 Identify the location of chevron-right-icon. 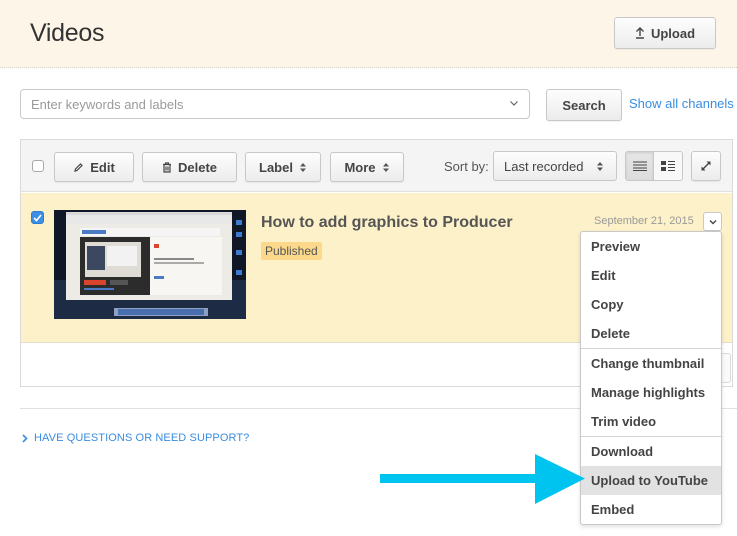
(25, 438).